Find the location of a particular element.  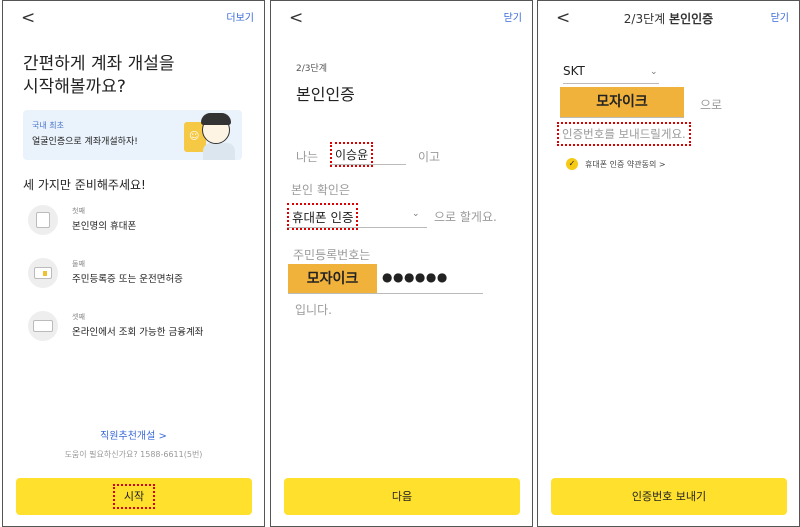

phone-icon is located at coordinates (43, 220).